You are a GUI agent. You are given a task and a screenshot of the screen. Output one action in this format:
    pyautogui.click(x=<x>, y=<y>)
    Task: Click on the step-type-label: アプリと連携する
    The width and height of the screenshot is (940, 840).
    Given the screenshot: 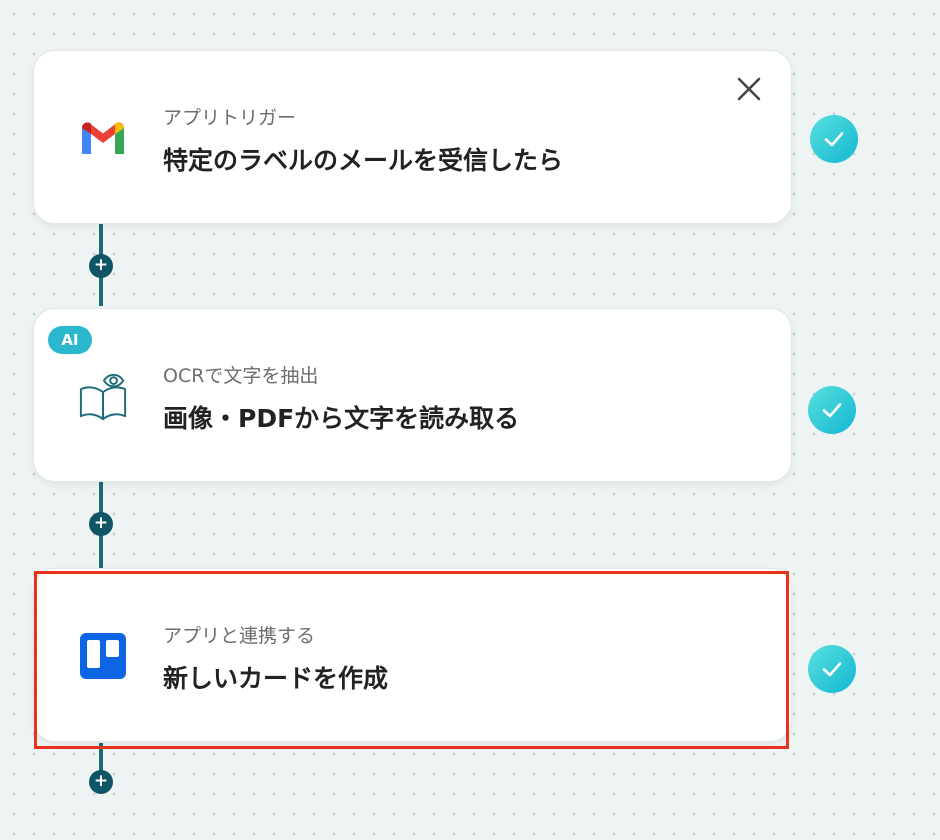 What is the action you would take?
    pyautogui.click(x=239, y=636)
    